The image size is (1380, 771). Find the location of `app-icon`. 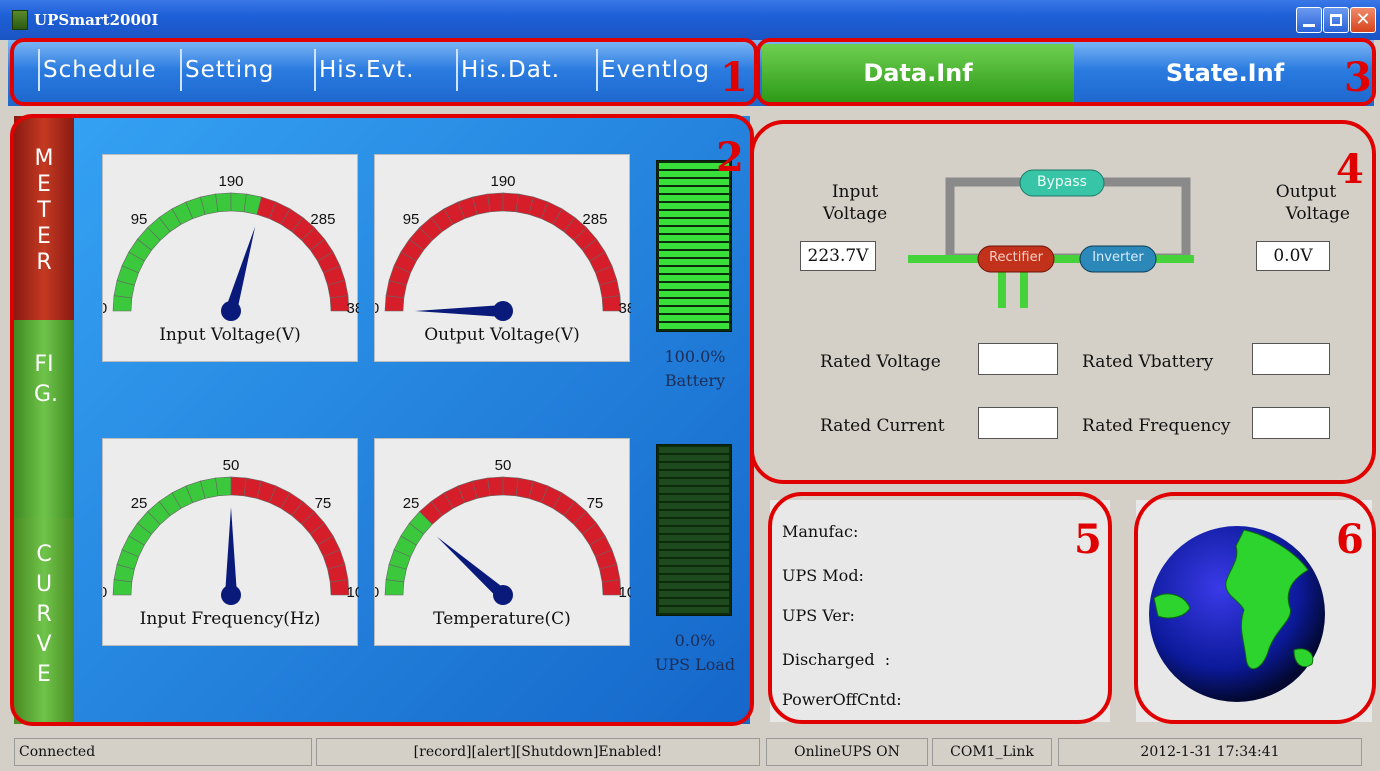

app-icon is located at coordinates (20, 20).